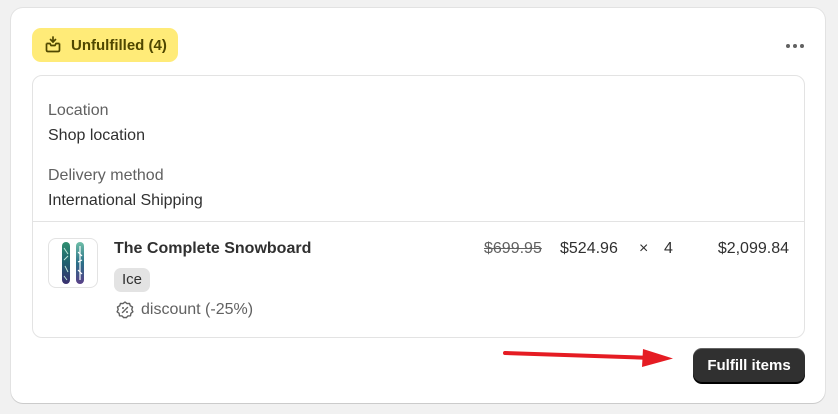  What do you see at coordinates (513, 248) in the screenshot?
I see `original-price: $699.95` at bounding box center [513, 248].